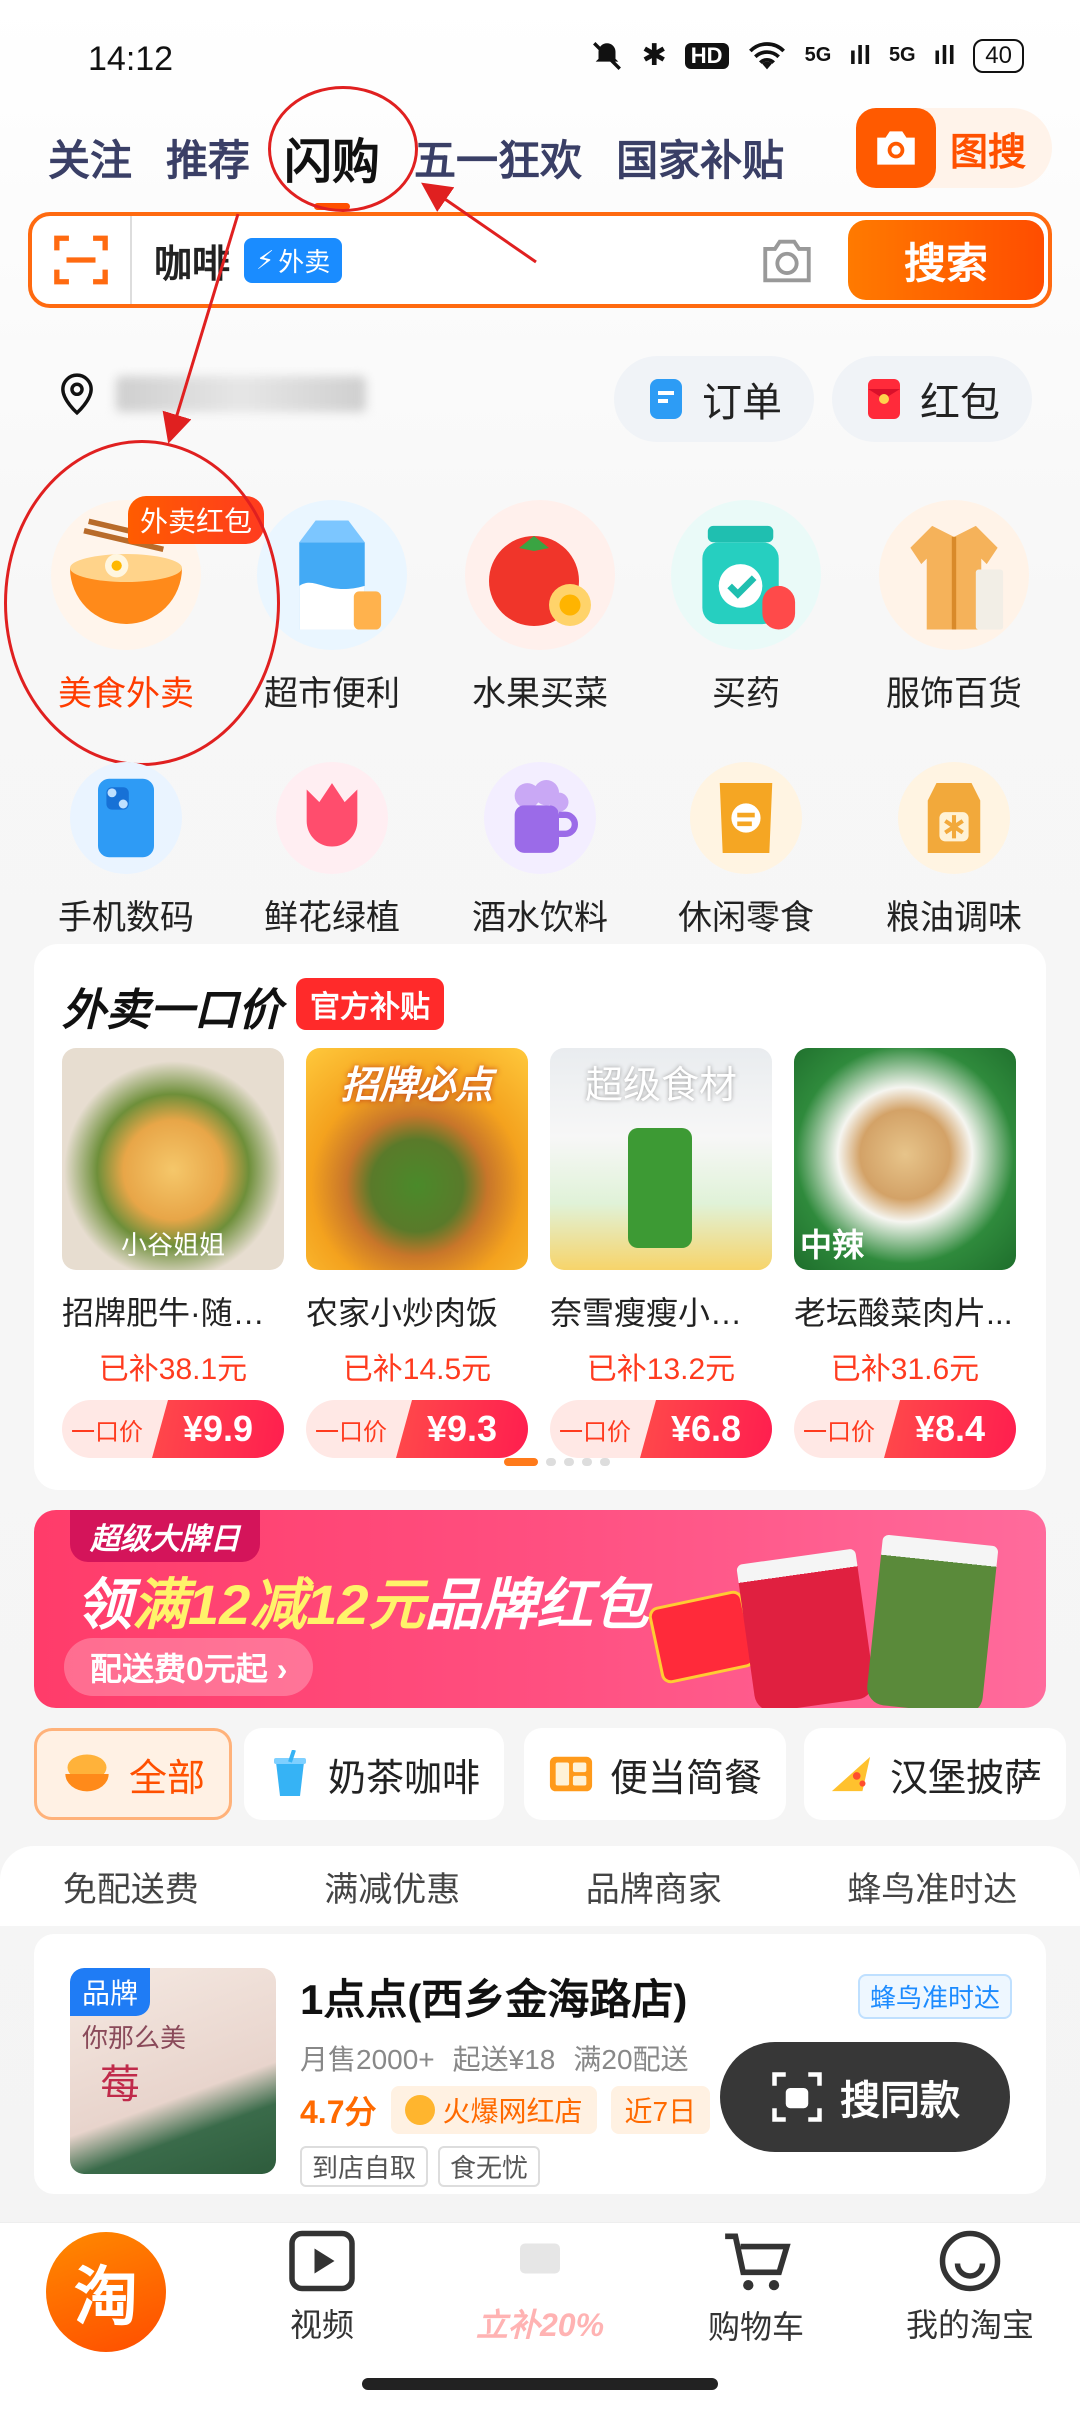  What do you see at coordinates (746, 850) in the screenshot?
I see `category-snacks: 休闲零食` at bounding box center [746, 850].